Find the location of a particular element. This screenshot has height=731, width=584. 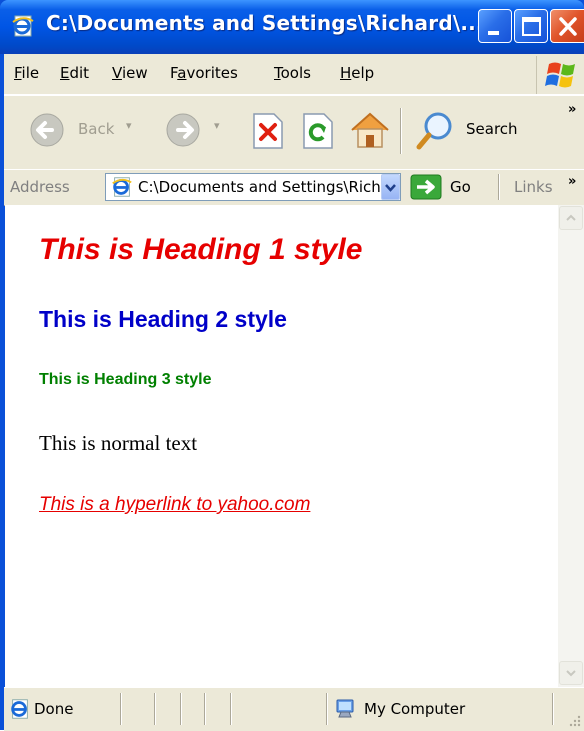

toolbar-more-chevron: » is located at coordinates (572, 109).